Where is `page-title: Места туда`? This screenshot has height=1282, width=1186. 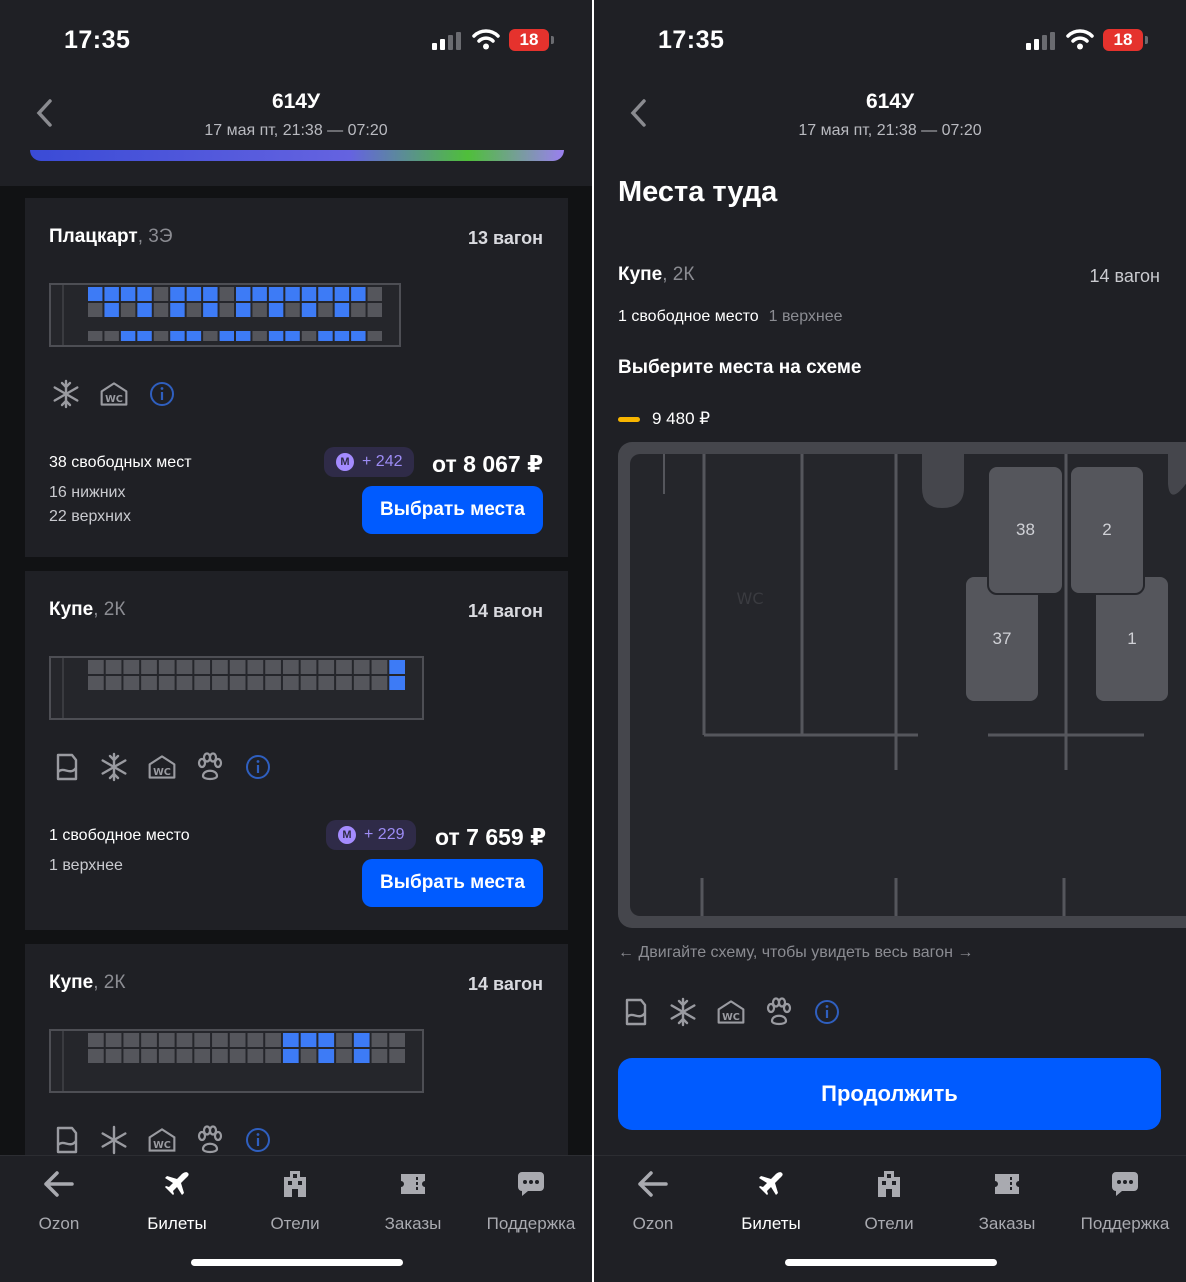 page-title: Места туда is located at coordinates (698, 192).